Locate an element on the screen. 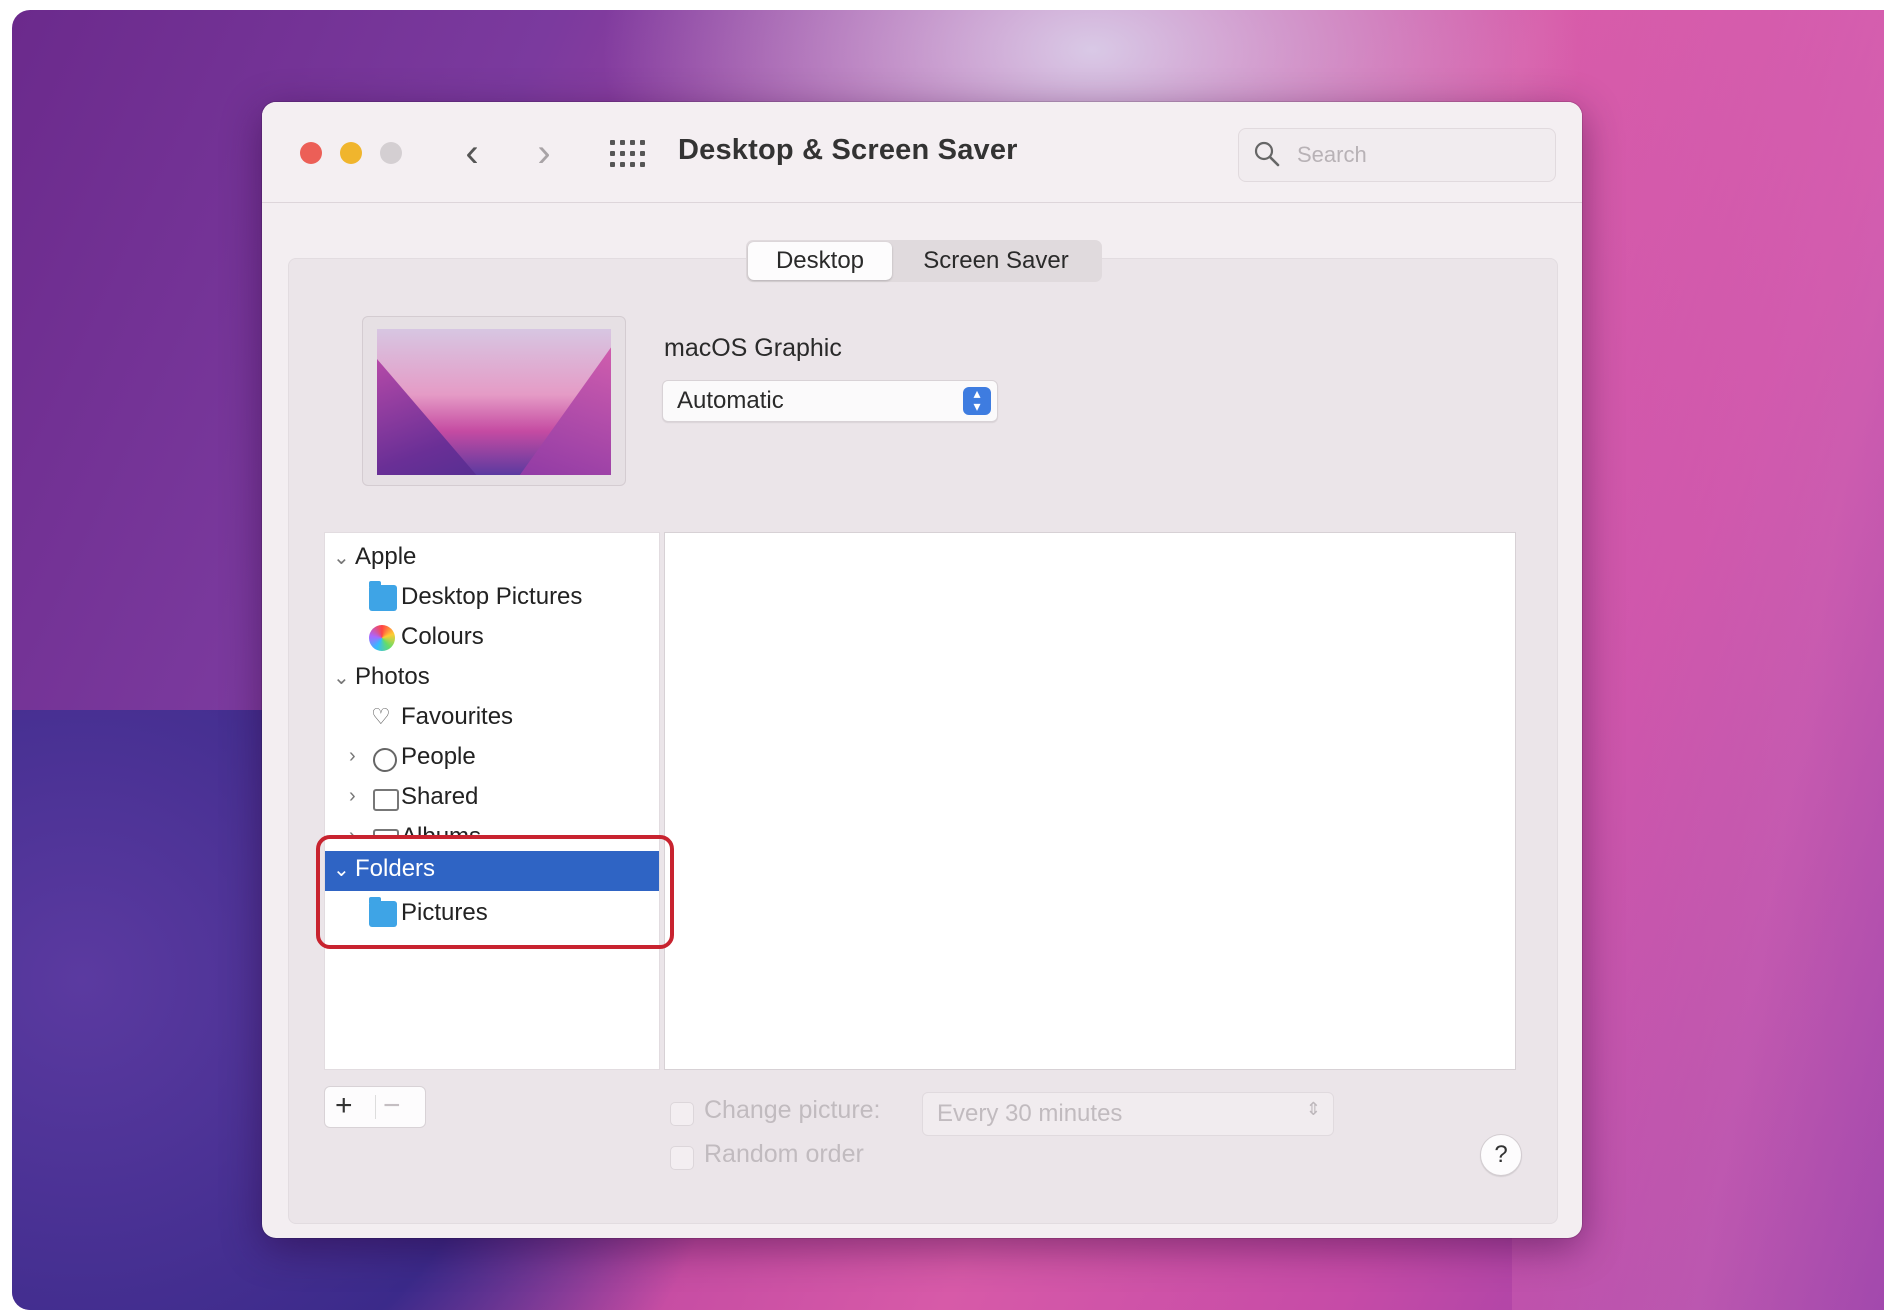  heart-icon: ♡ is located at coordinates (381, 716).